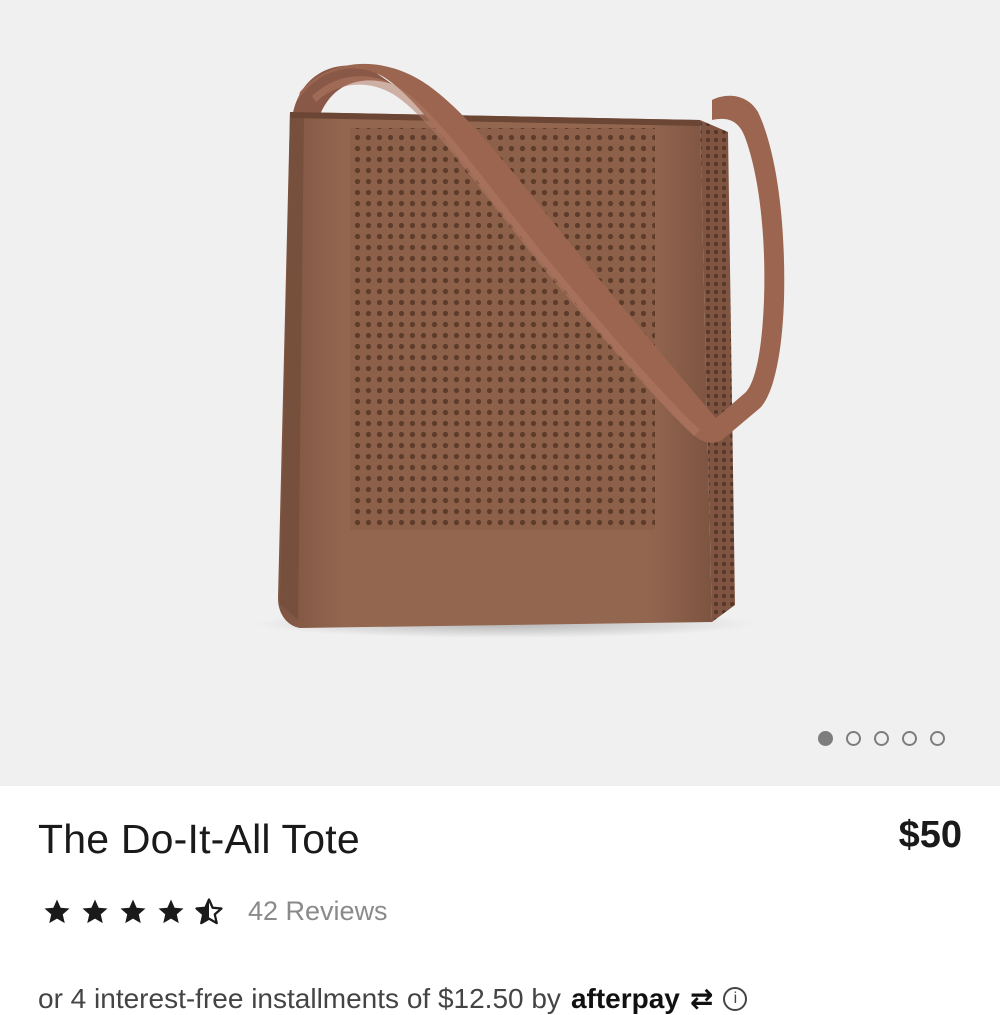 This screenshot has width=1000, height=1015. Describe the element at coordinates (209, 912) in the screenshot. I see `star-half-icon` at that location.